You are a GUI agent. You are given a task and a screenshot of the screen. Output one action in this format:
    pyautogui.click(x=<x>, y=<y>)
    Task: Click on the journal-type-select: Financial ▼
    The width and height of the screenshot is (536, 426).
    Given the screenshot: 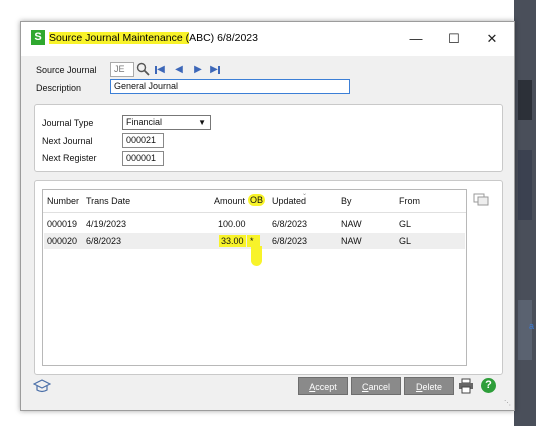 What is the action you would take?
    pyautogui.click(x=166, y=122)
    